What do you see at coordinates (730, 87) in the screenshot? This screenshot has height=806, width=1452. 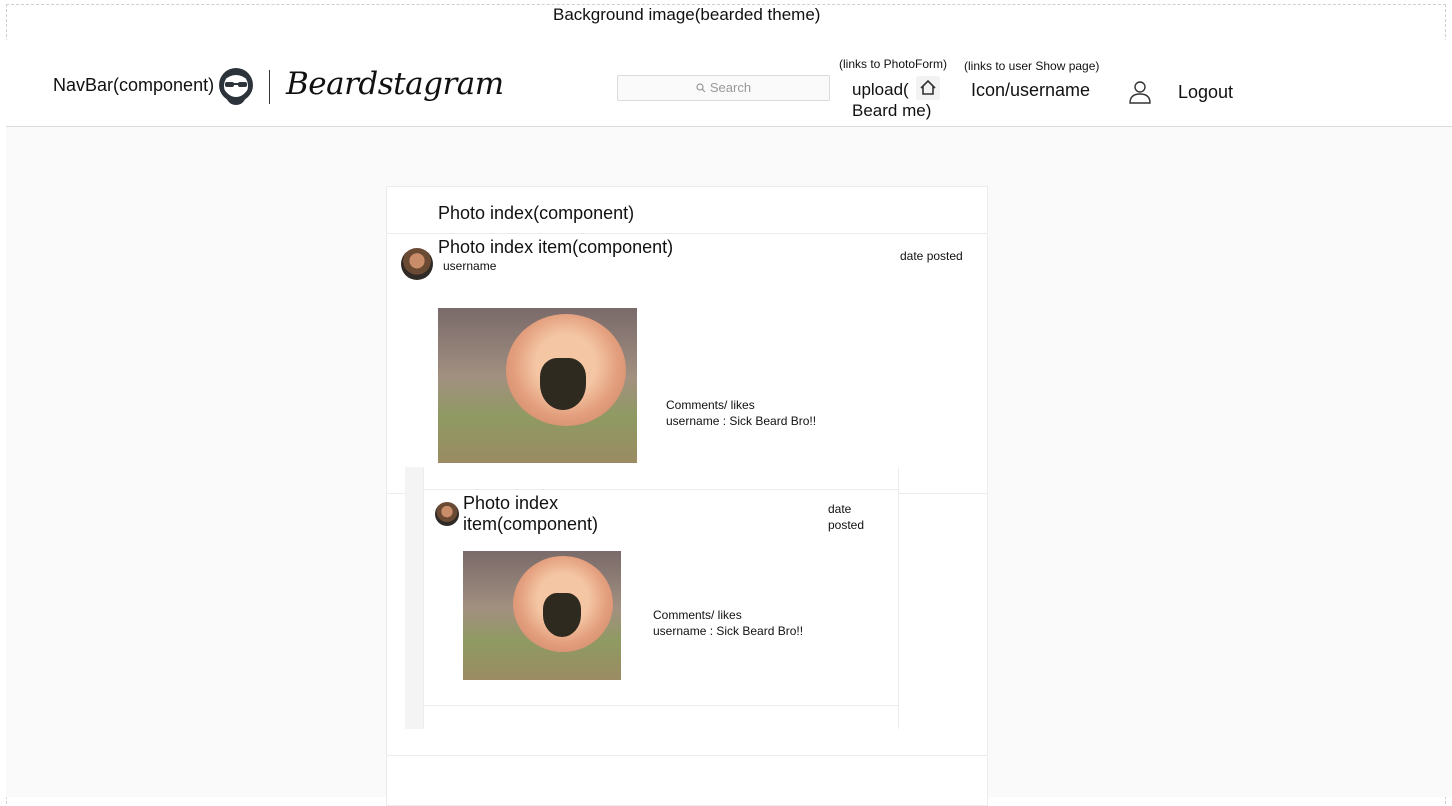 I see `search-placeholder: Search` at bounding box center [730, 87].